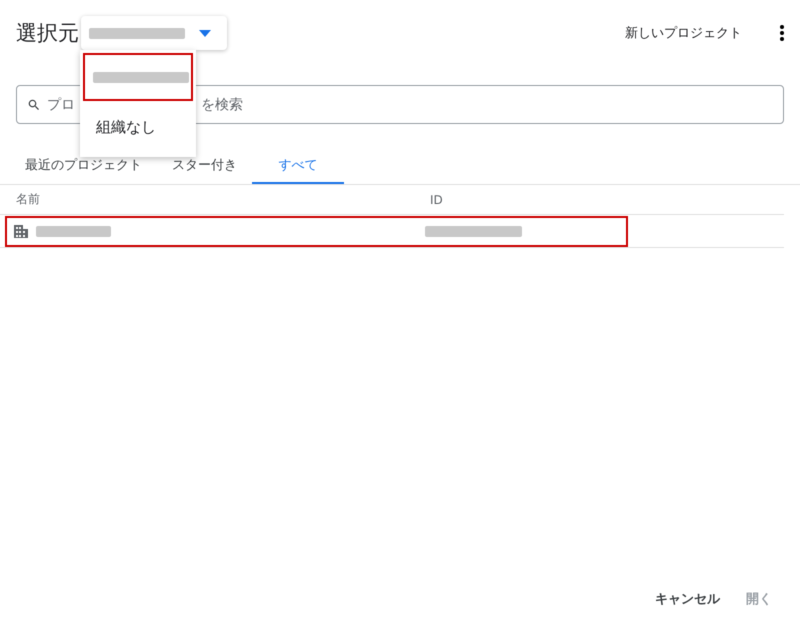  I want to click on more-options-icon, so click(782, 33).